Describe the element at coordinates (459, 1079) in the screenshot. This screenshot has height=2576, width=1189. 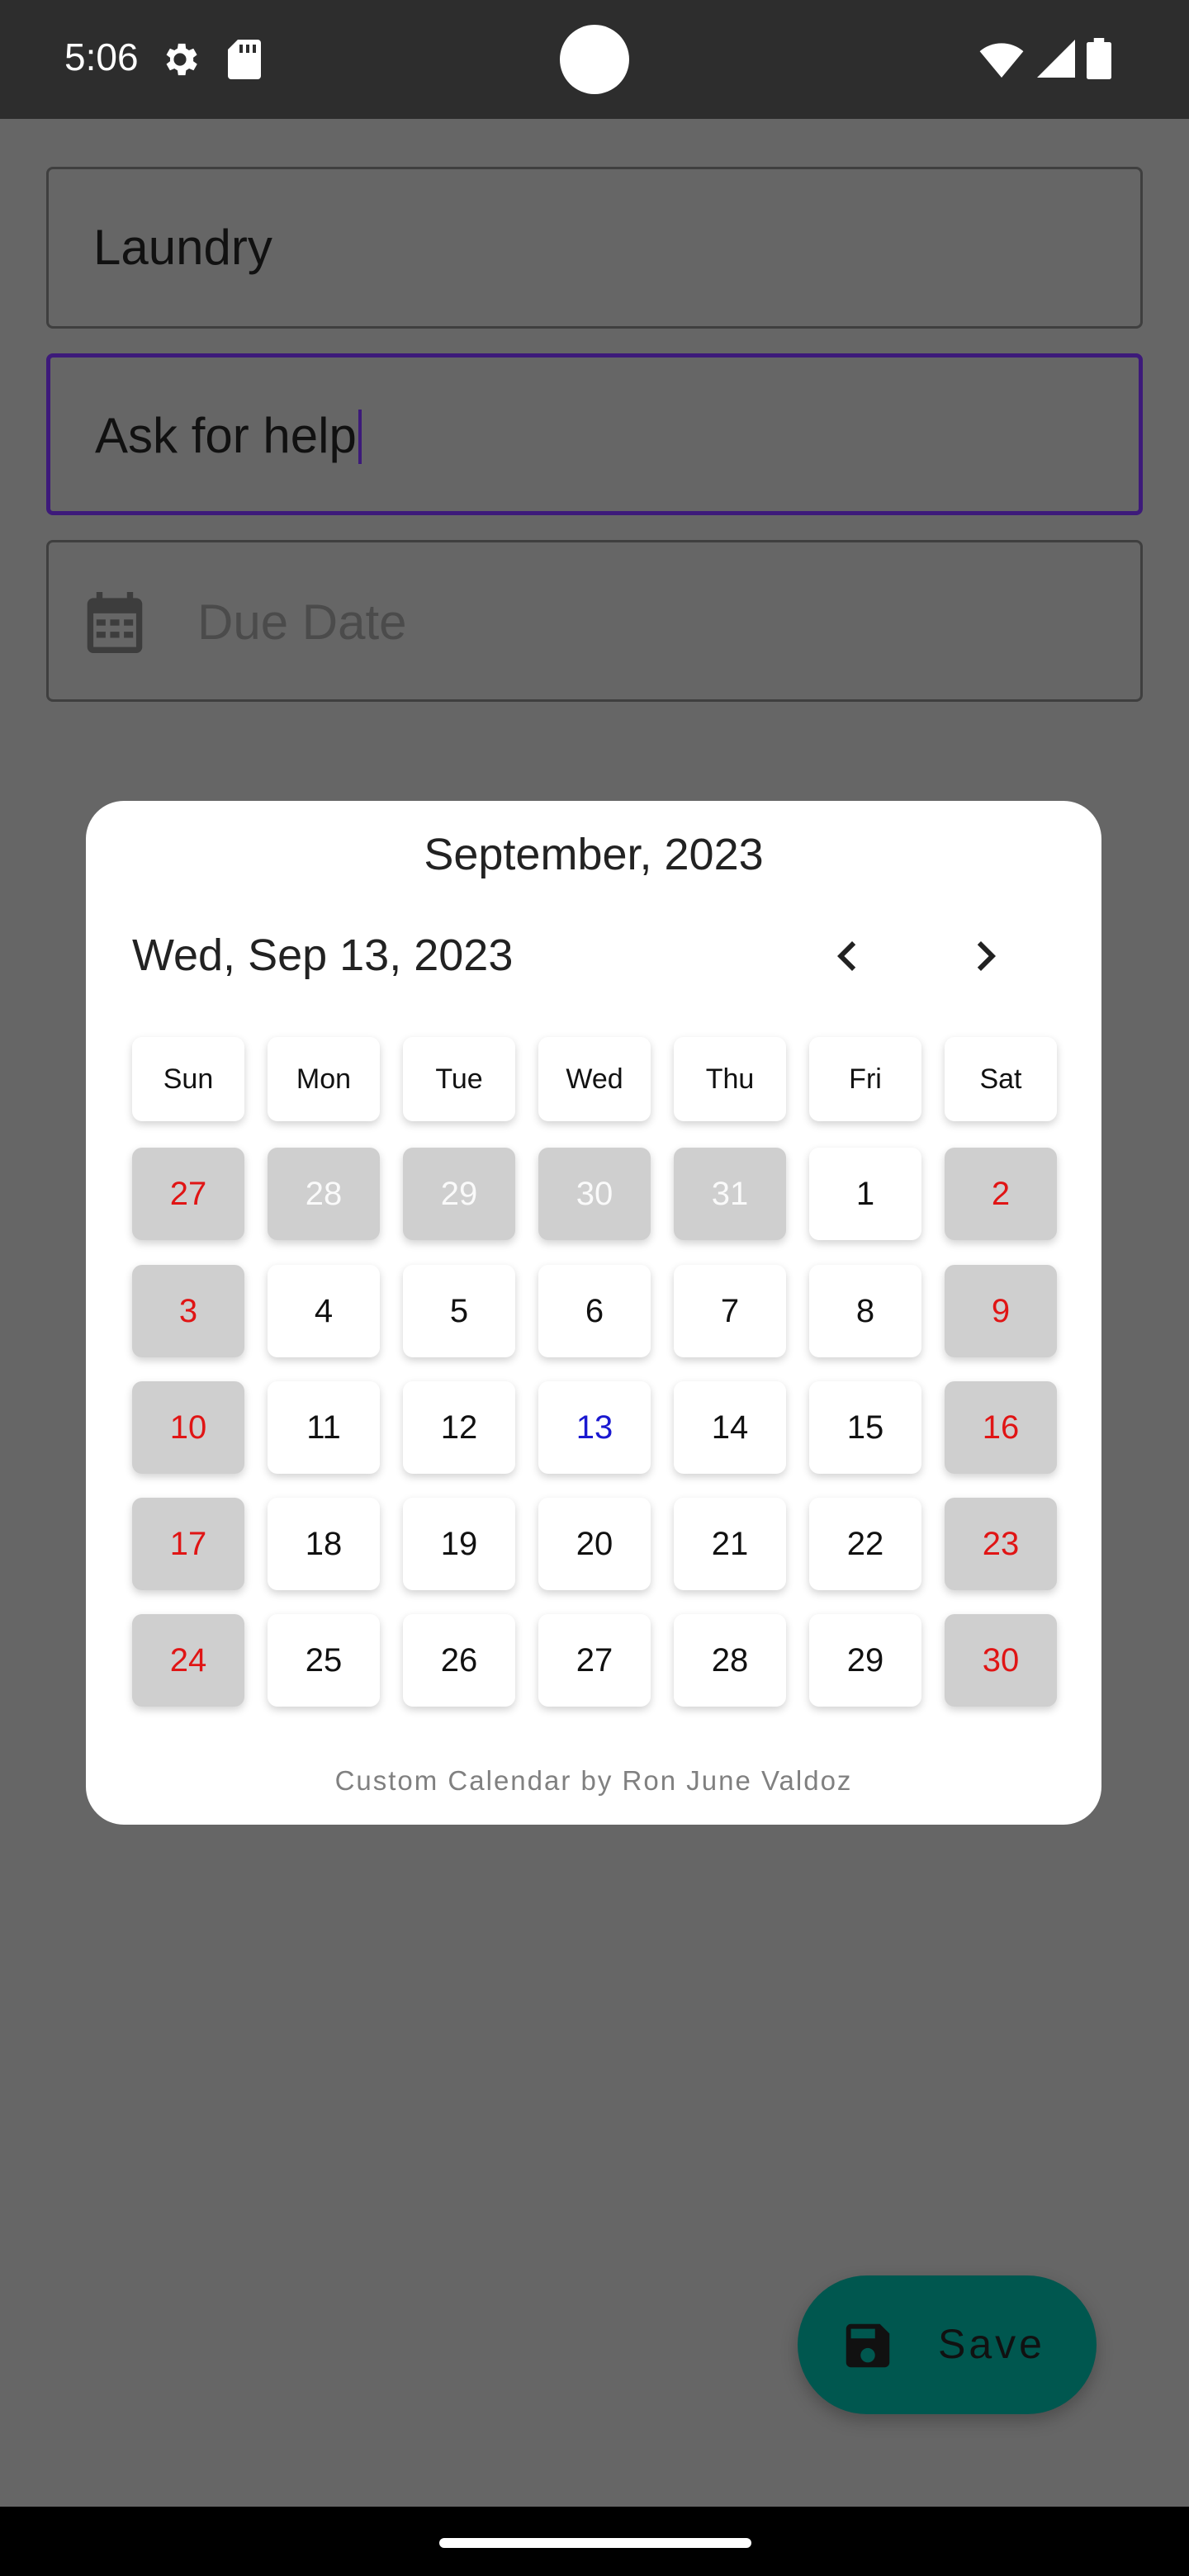
I see `weekday-header: Tue` at that location.